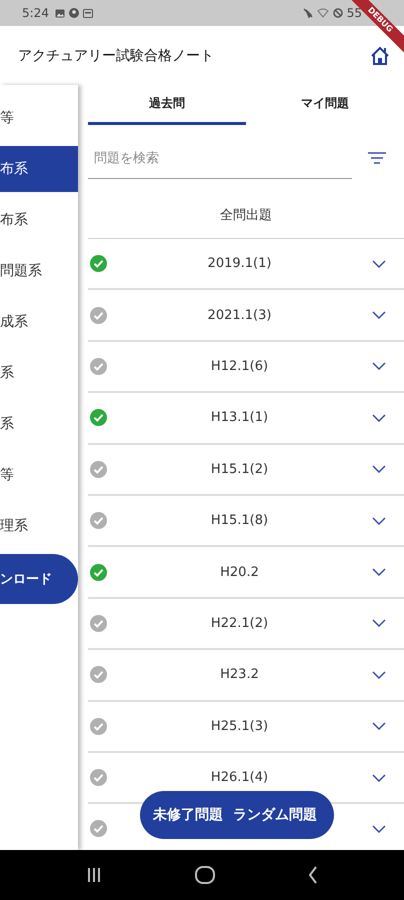 The image size is (404, 900). What do you see at coordinates (87, 13) in the screenshot?
I see `card-icon` at bounding box center [87, 13].